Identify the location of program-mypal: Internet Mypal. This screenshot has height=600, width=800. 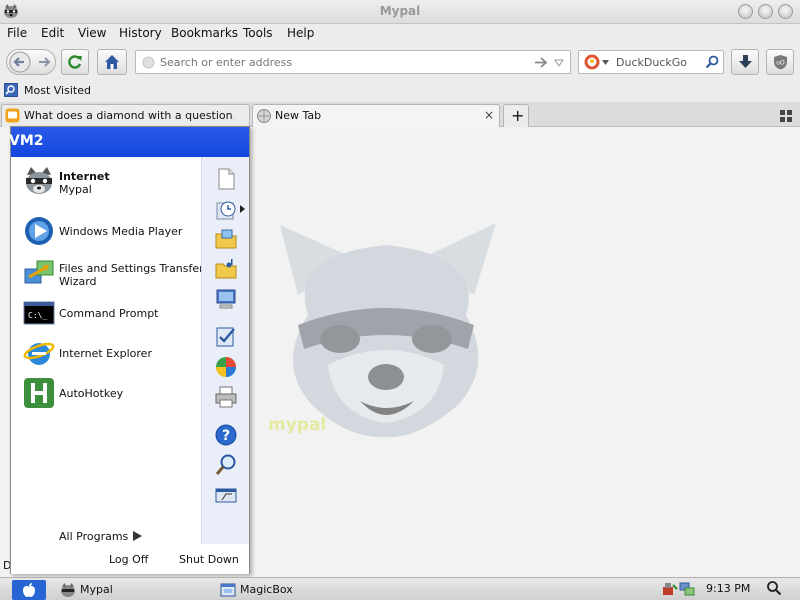
(111, 181).